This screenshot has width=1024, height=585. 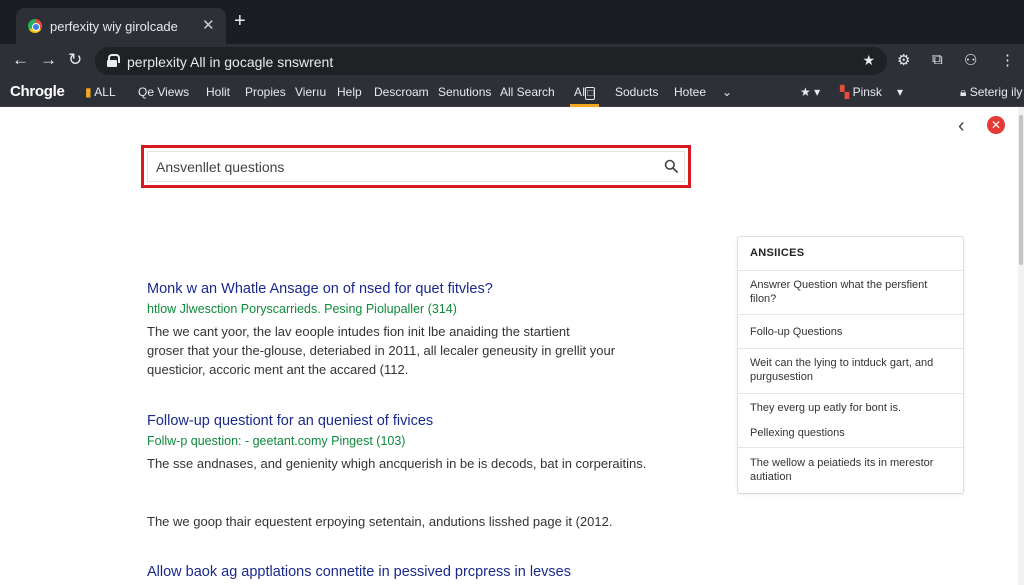 What do you see at coordinates (1021, 346) in the screenshot?
I see `scrollbar` at bounding box center [1021, 346].